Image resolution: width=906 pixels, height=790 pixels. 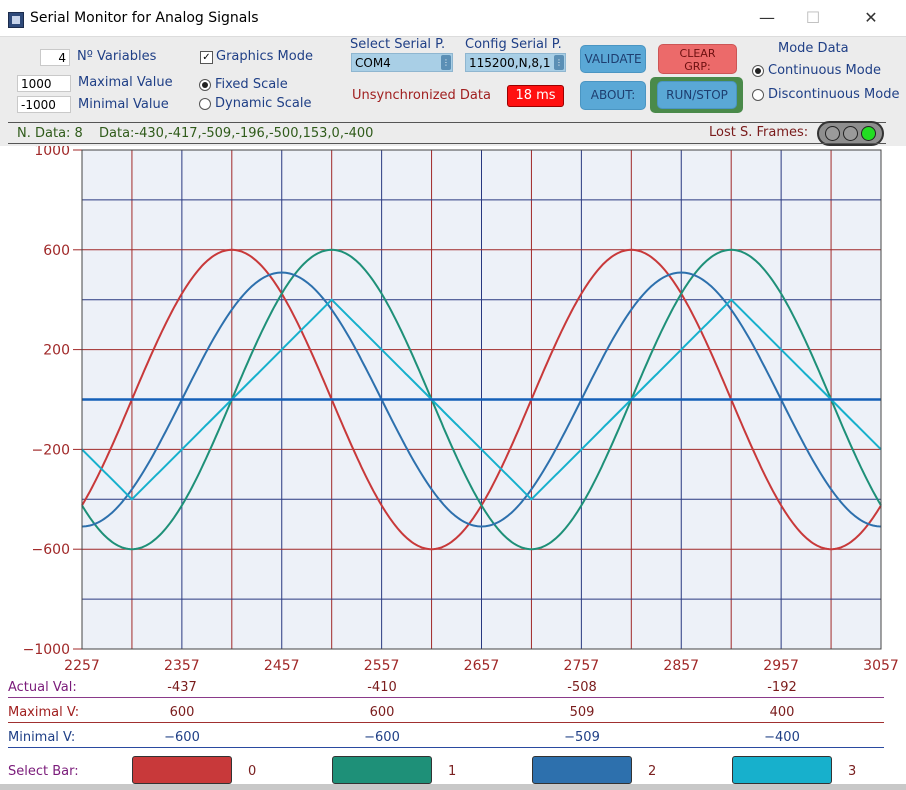 What do you see at coordinates (782, 712) in the screenshot?
I see `max-value-3: 400` at bounding box center [782, 712].